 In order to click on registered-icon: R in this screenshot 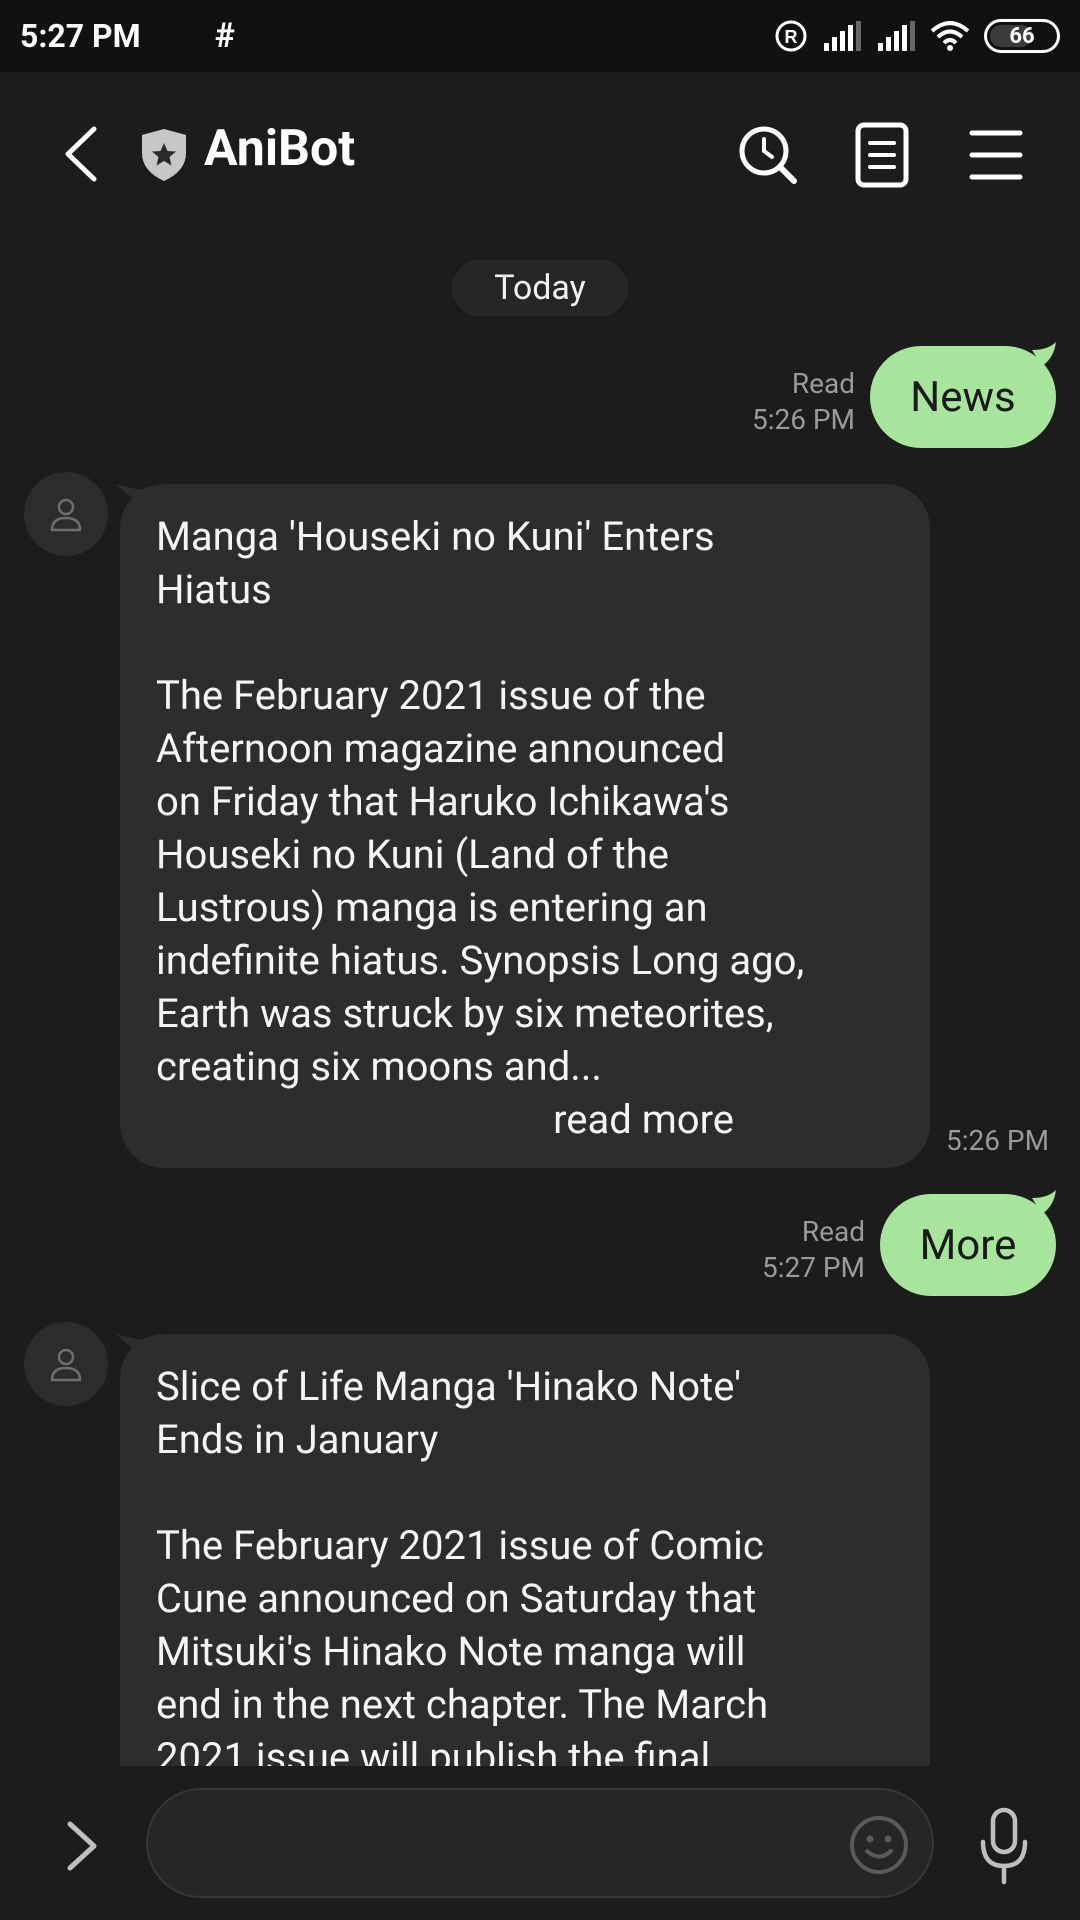, I will do `click(791, 36)`.